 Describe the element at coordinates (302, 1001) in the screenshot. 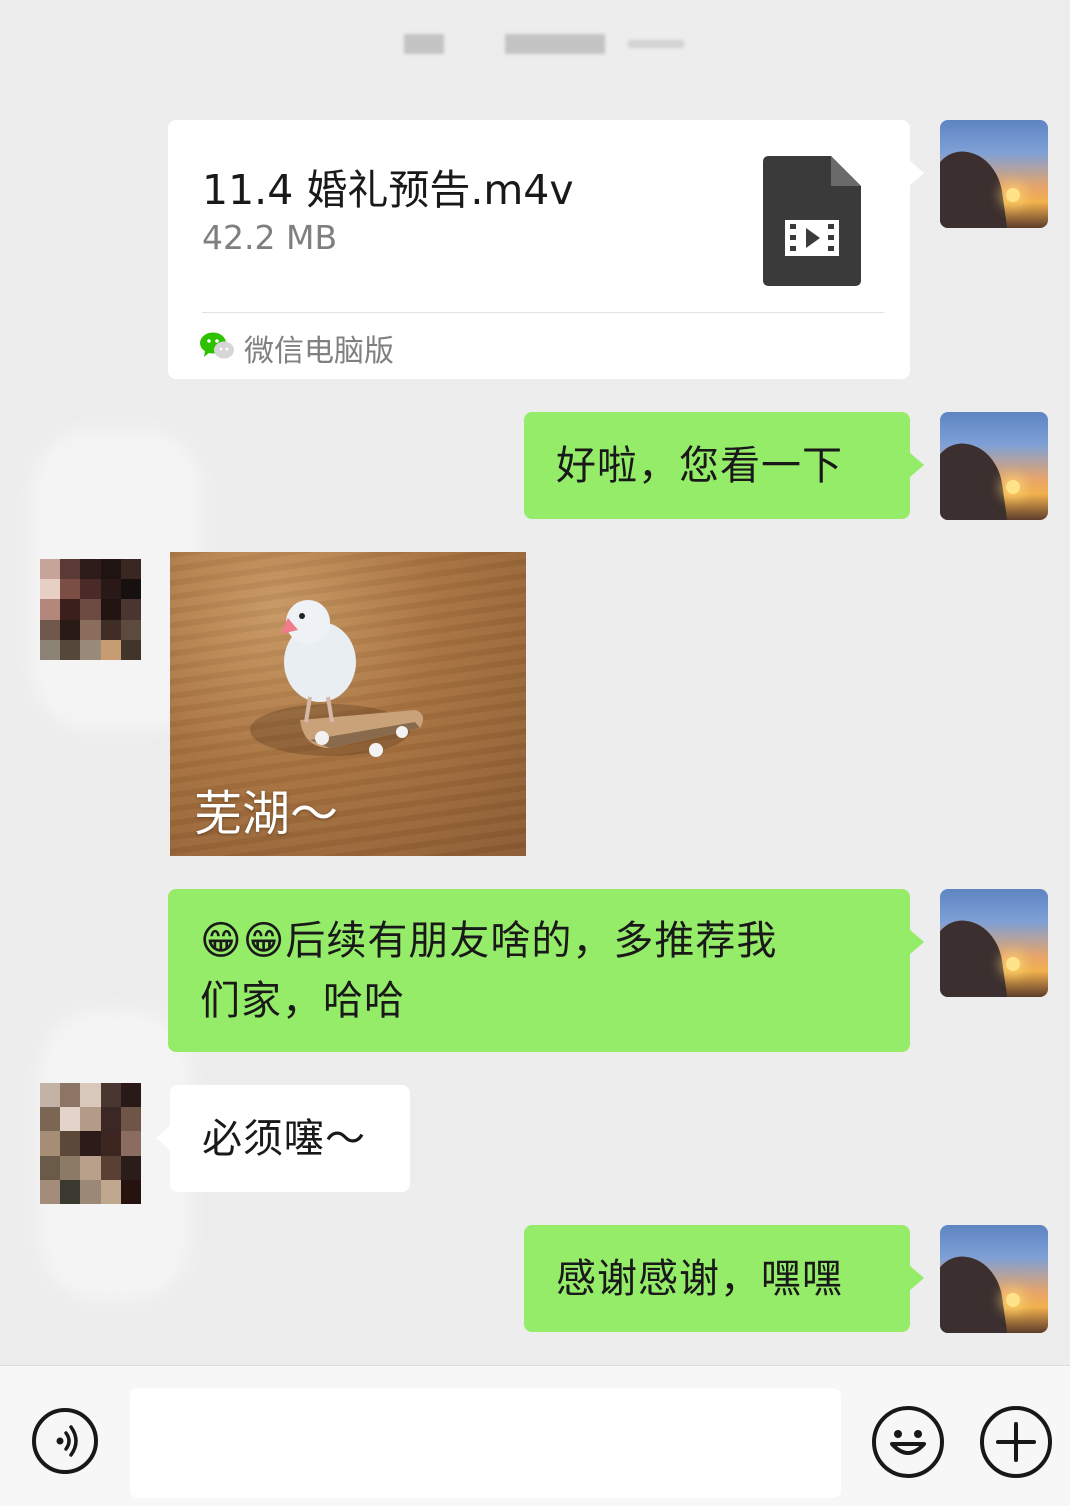

I see `message-text-line: 们家，哈哈` at that location.